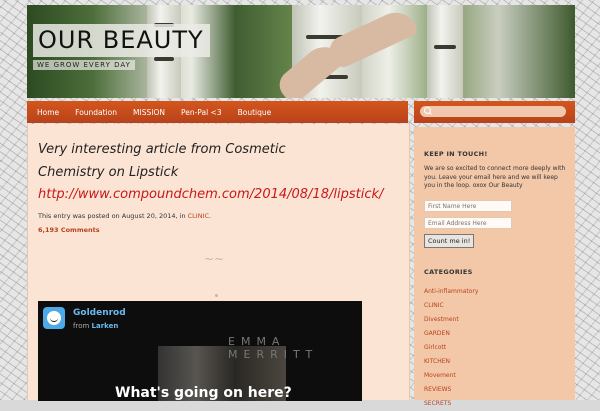  I want to click on category-item: SECRETS, so click(494, 404).